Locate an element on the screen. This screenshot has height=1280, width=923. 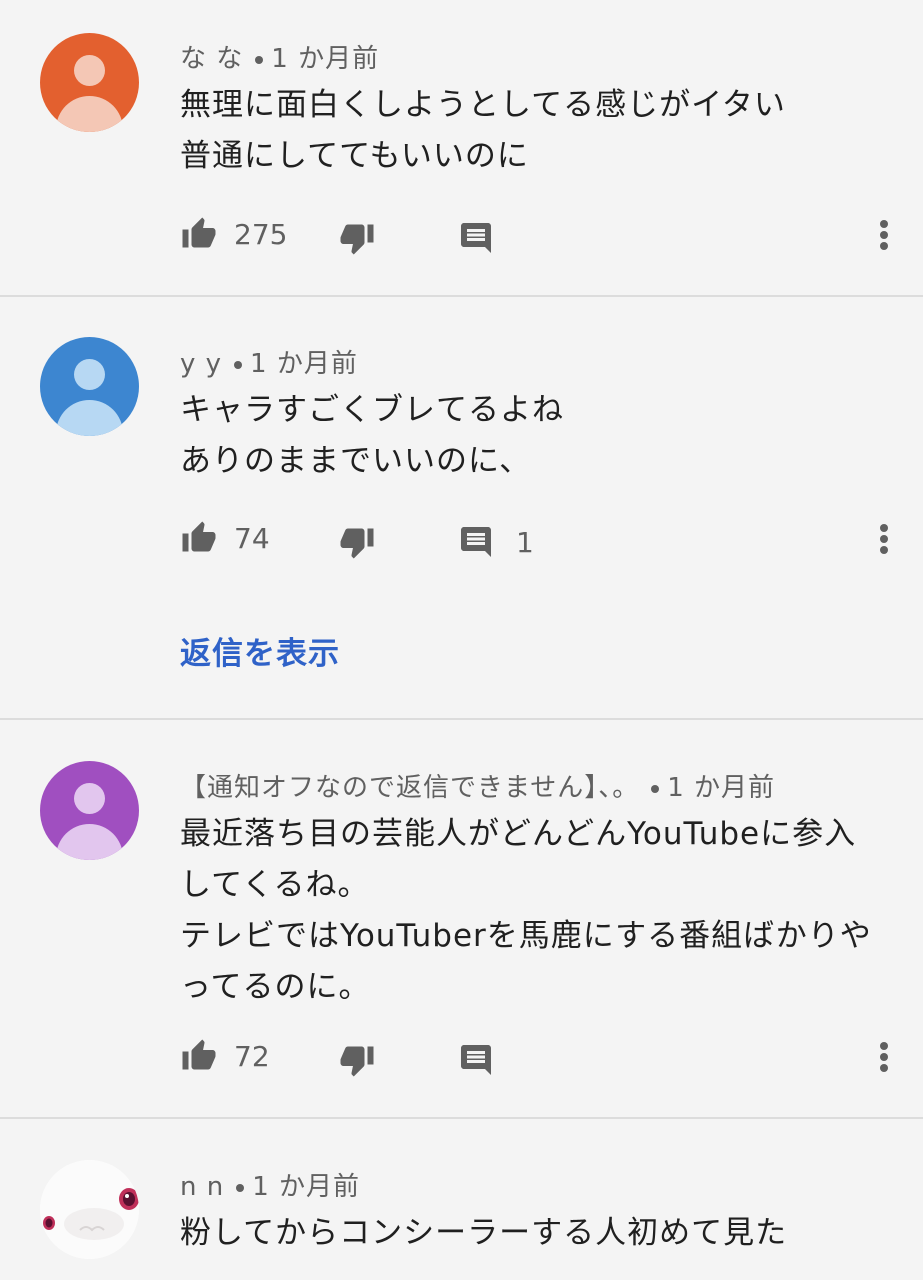
character-avatar-image is located at coordinates (89, 1209).